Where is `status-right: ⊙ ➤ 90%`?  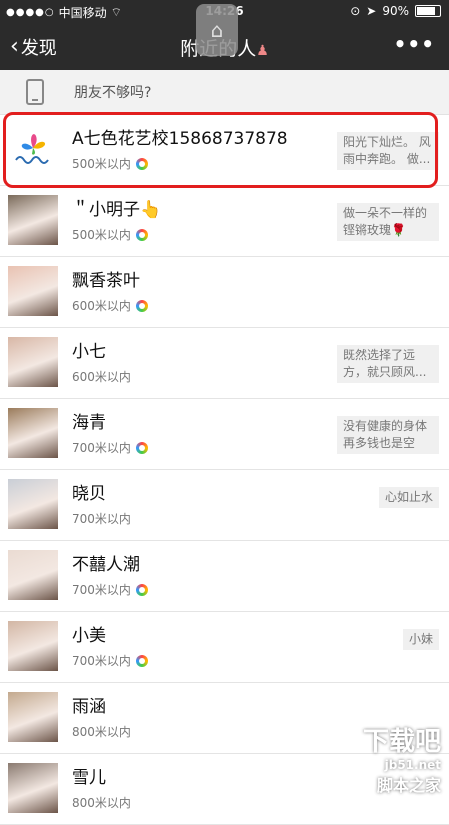
status-right: ⊙ ➤ 90% is located at coordinates (395, 11).